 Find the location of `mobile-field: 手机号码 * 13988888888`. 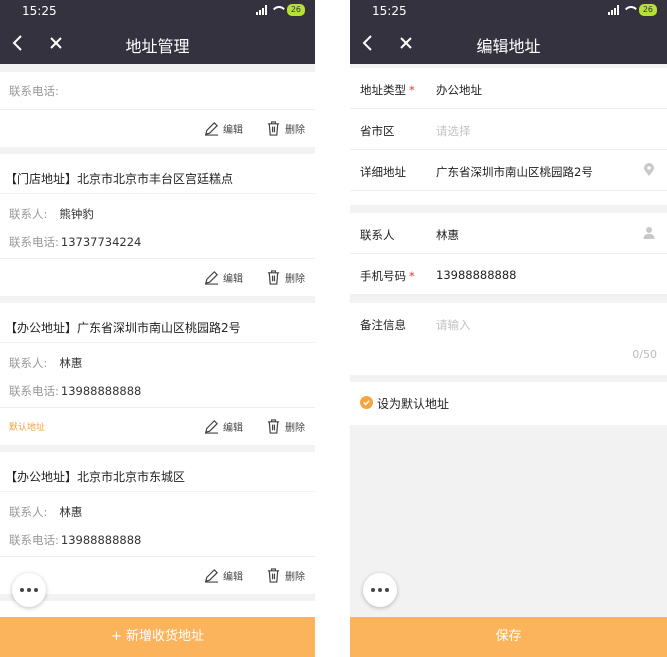

mobile-field: 手机号码 * 13988888888 is located at coordinates (508, 274).